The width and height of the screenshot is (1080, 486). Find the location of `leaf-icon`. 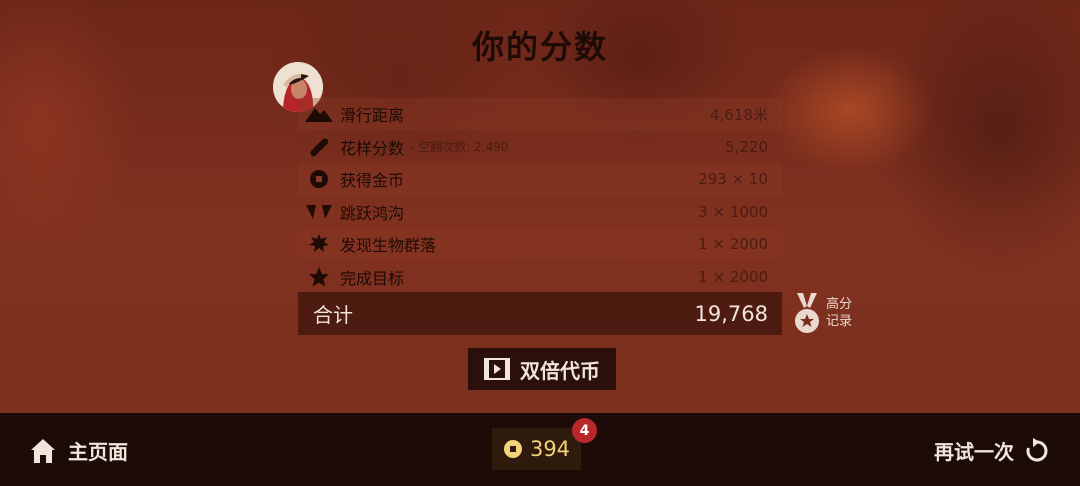

leaf-icon is located at coordinates (319, 244).